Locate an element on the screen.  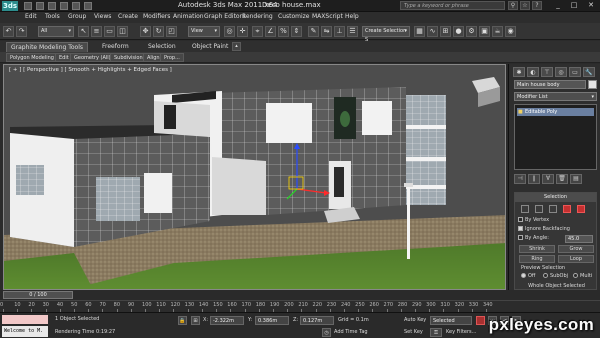
scale-icon: ◰ is located at coordinates (171, 31).